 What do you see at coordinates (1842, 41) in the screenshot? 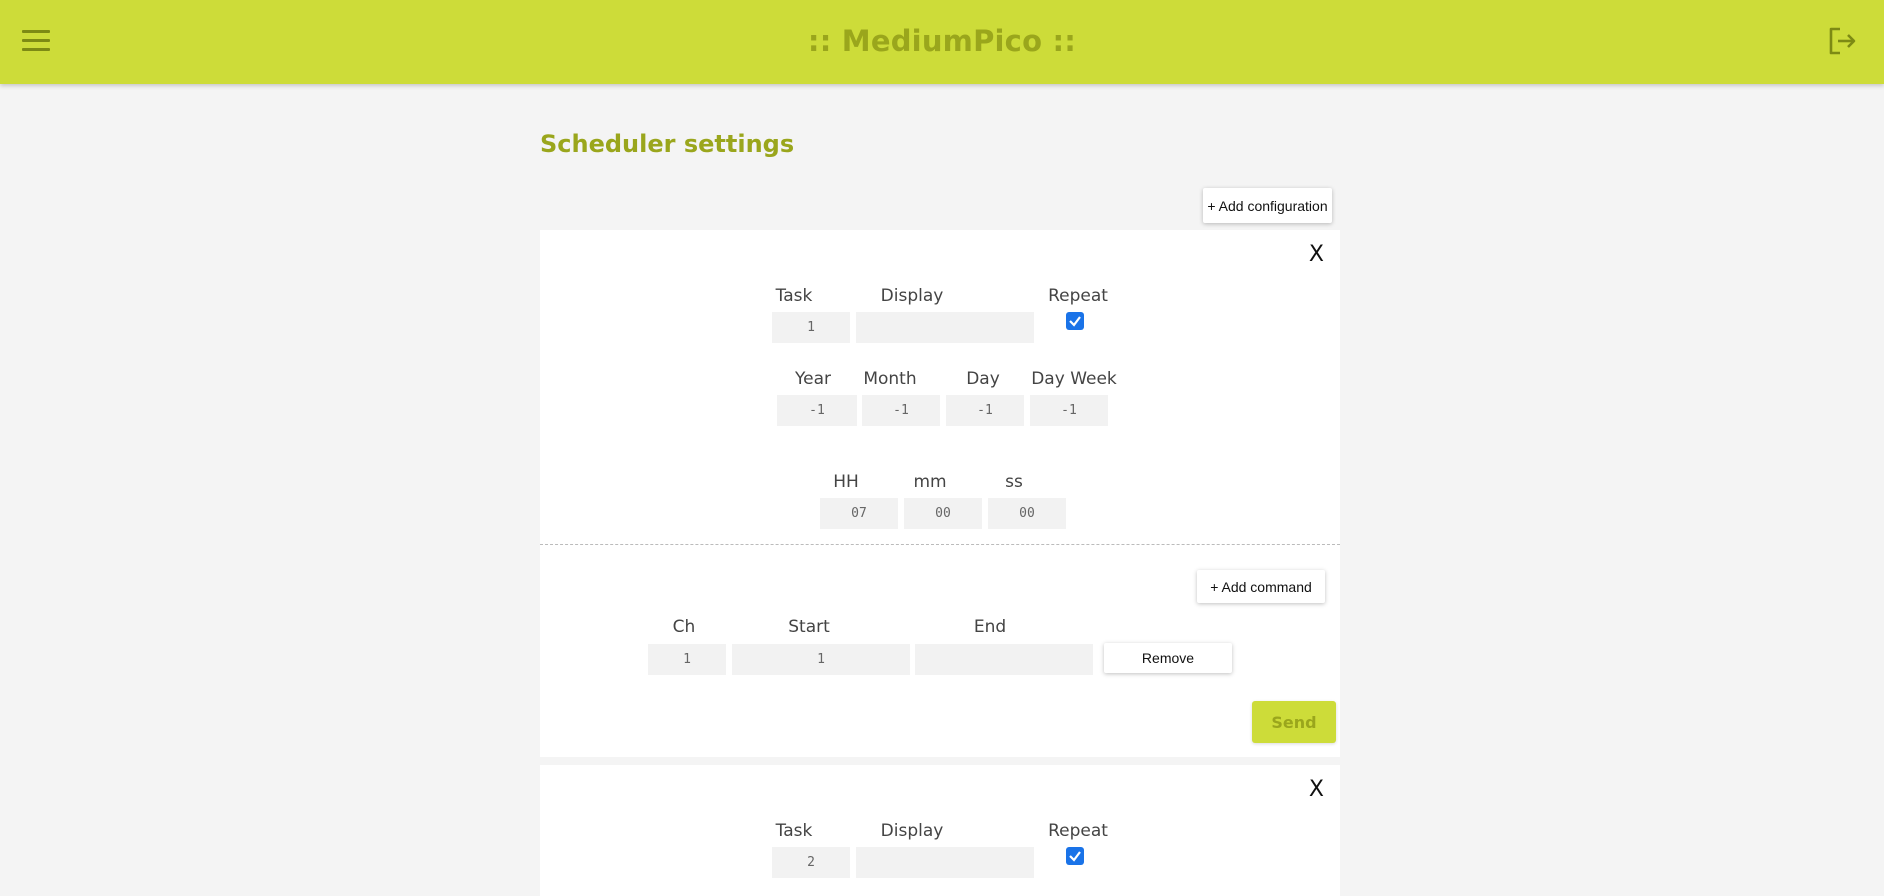
I see `logout-icon` at bounding box center [1842, 41].